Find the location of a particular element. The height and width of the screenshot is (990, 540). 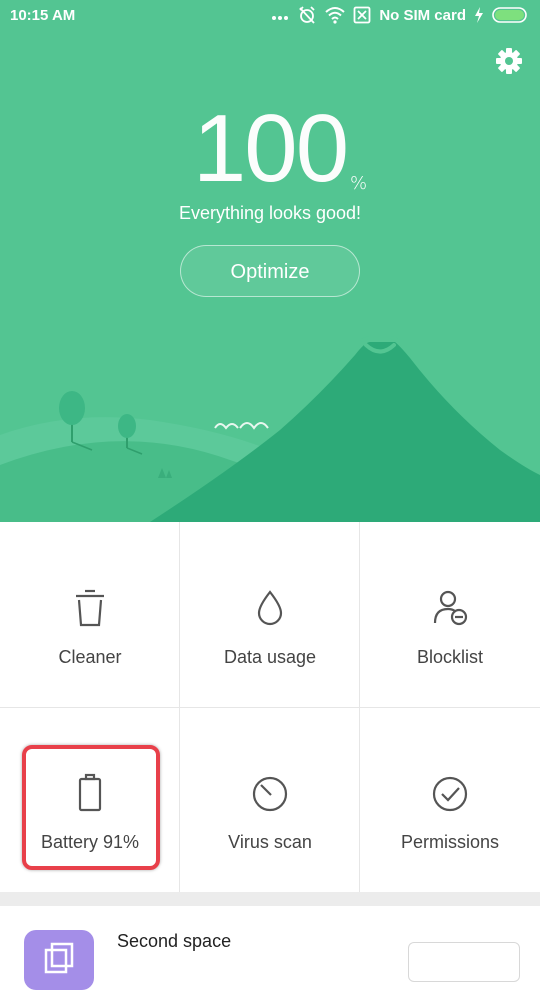

tool-label: Blocklist is located at coordinates (449, 657).